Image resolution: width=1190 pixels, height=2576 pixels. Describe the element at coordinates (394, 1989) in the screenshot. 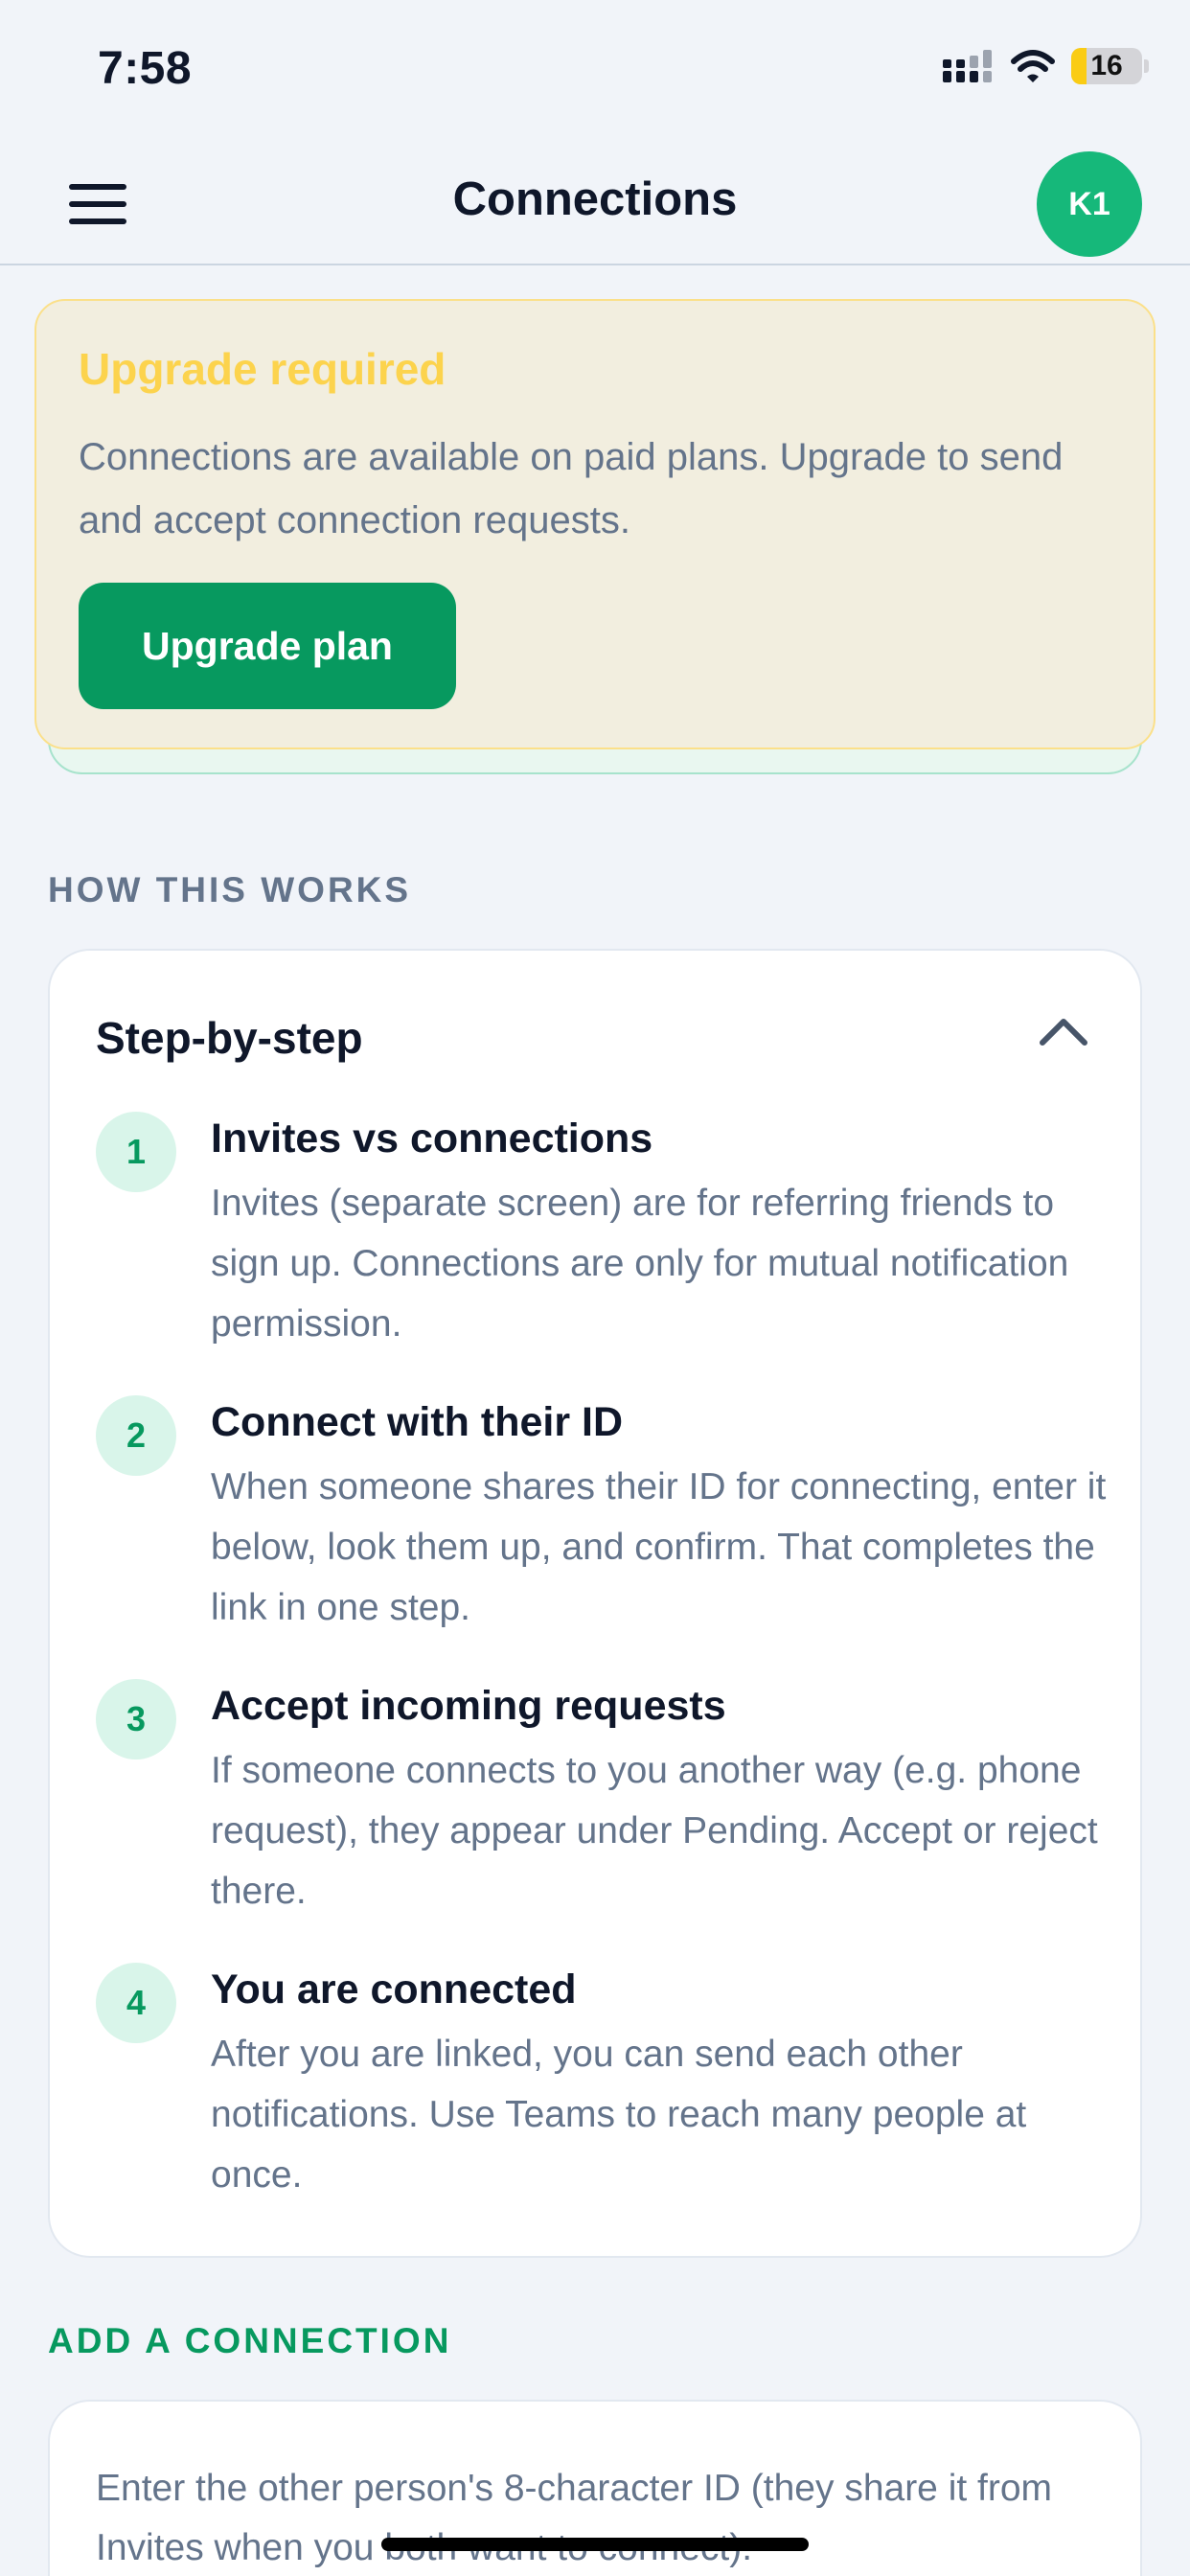

I see `step-title: You are connected` at that location.